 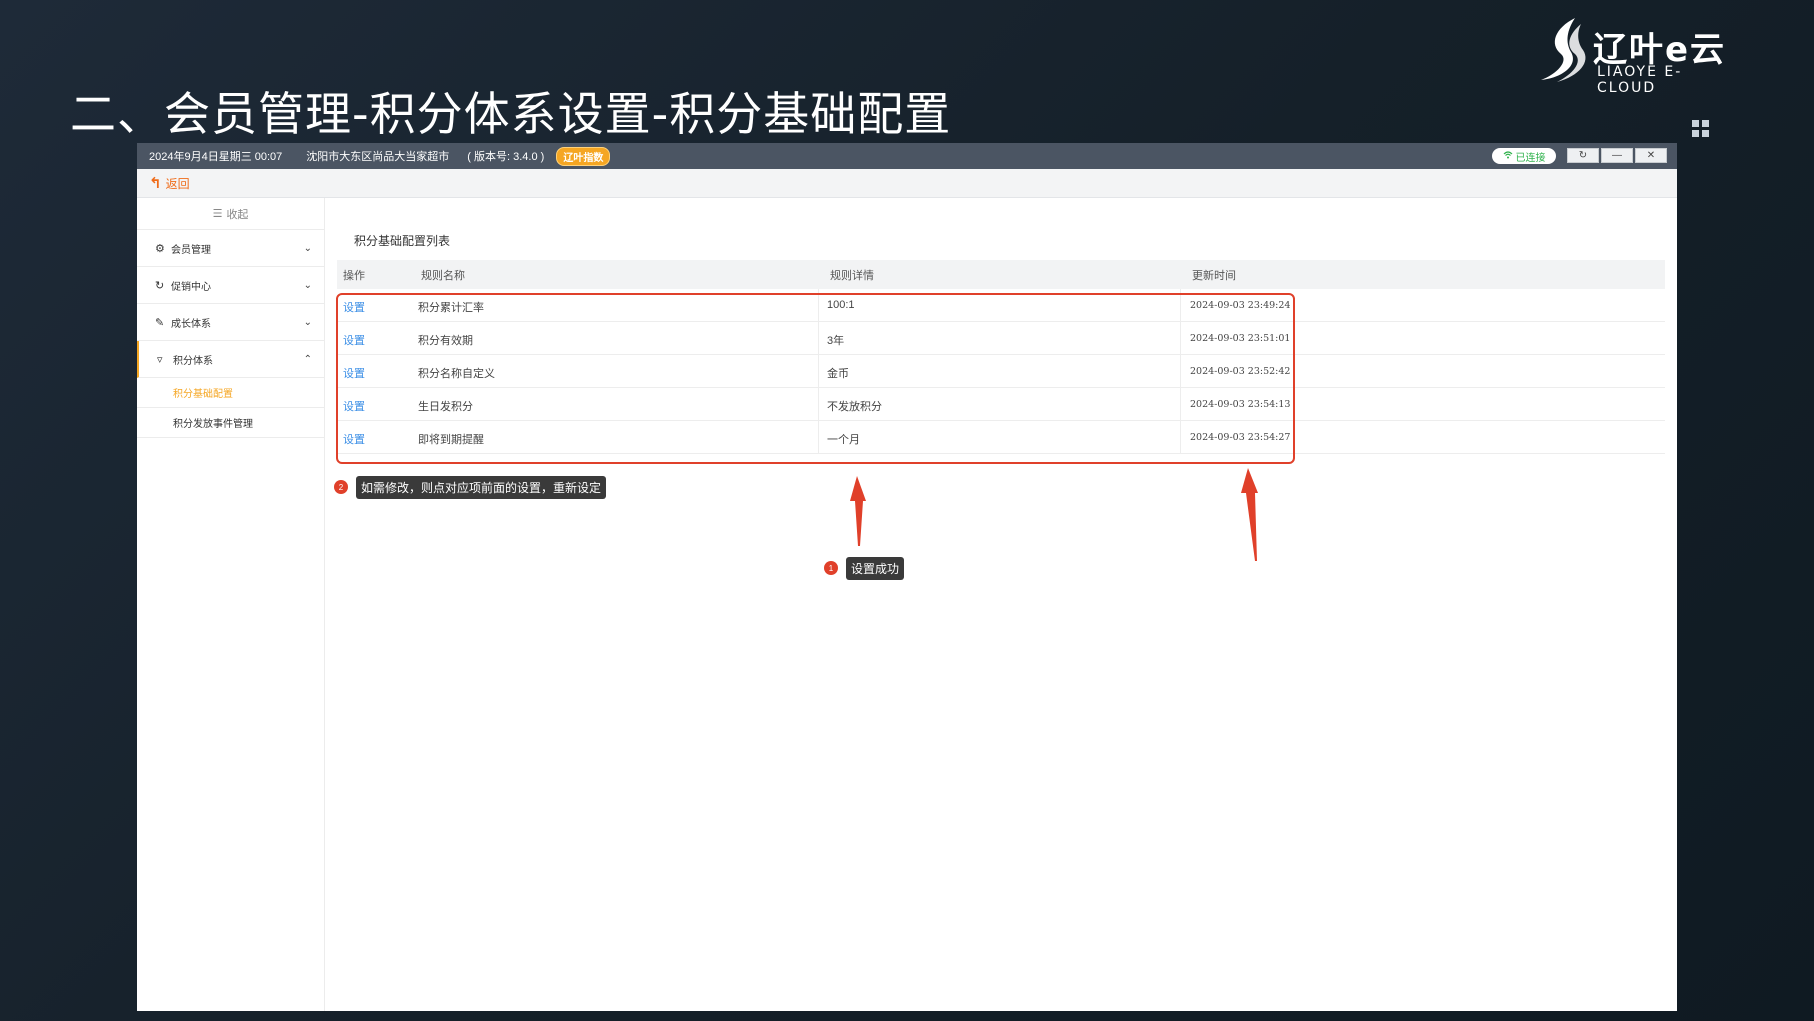 I want to click on annotation-arrows, so click(x=1054, y=514).